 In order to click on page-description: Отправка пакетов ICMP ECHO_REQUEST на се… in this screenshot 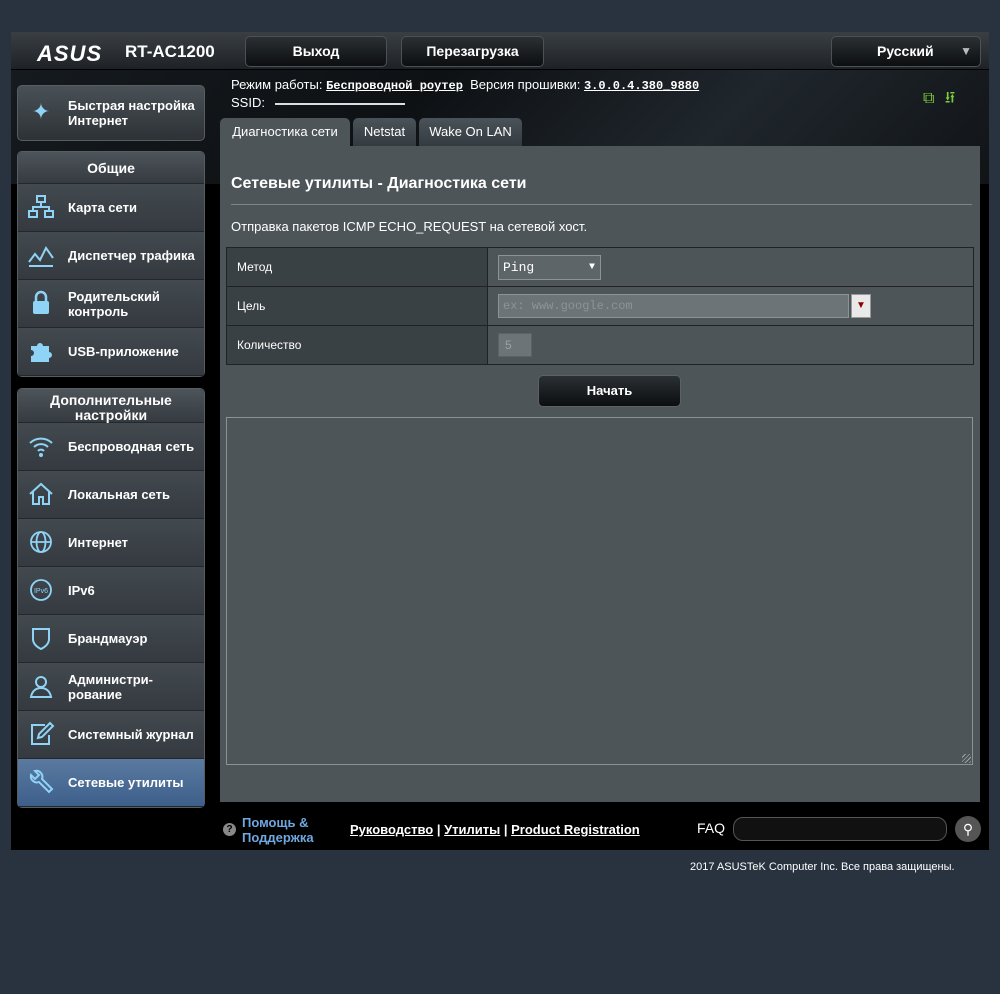, I will do `click(409, 226)`.